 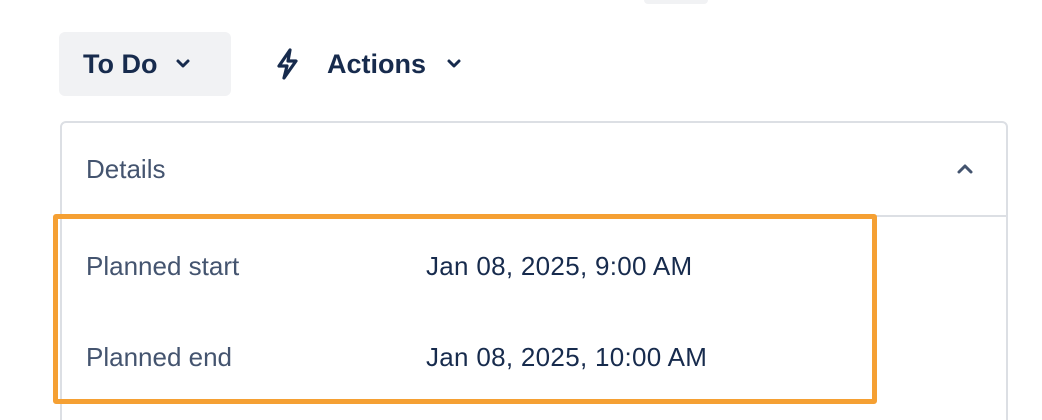 What do you see at coordinates (396, 357) in the screenshot?
I see `planned-end-row: Planned end Jan 08, 2025, 10:00 AM` at bounding box center [396, 357].